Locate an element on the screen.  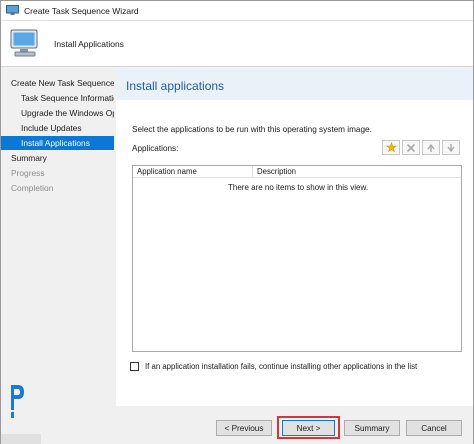
header-title: Install Applications is located at coordinates (89, 43).